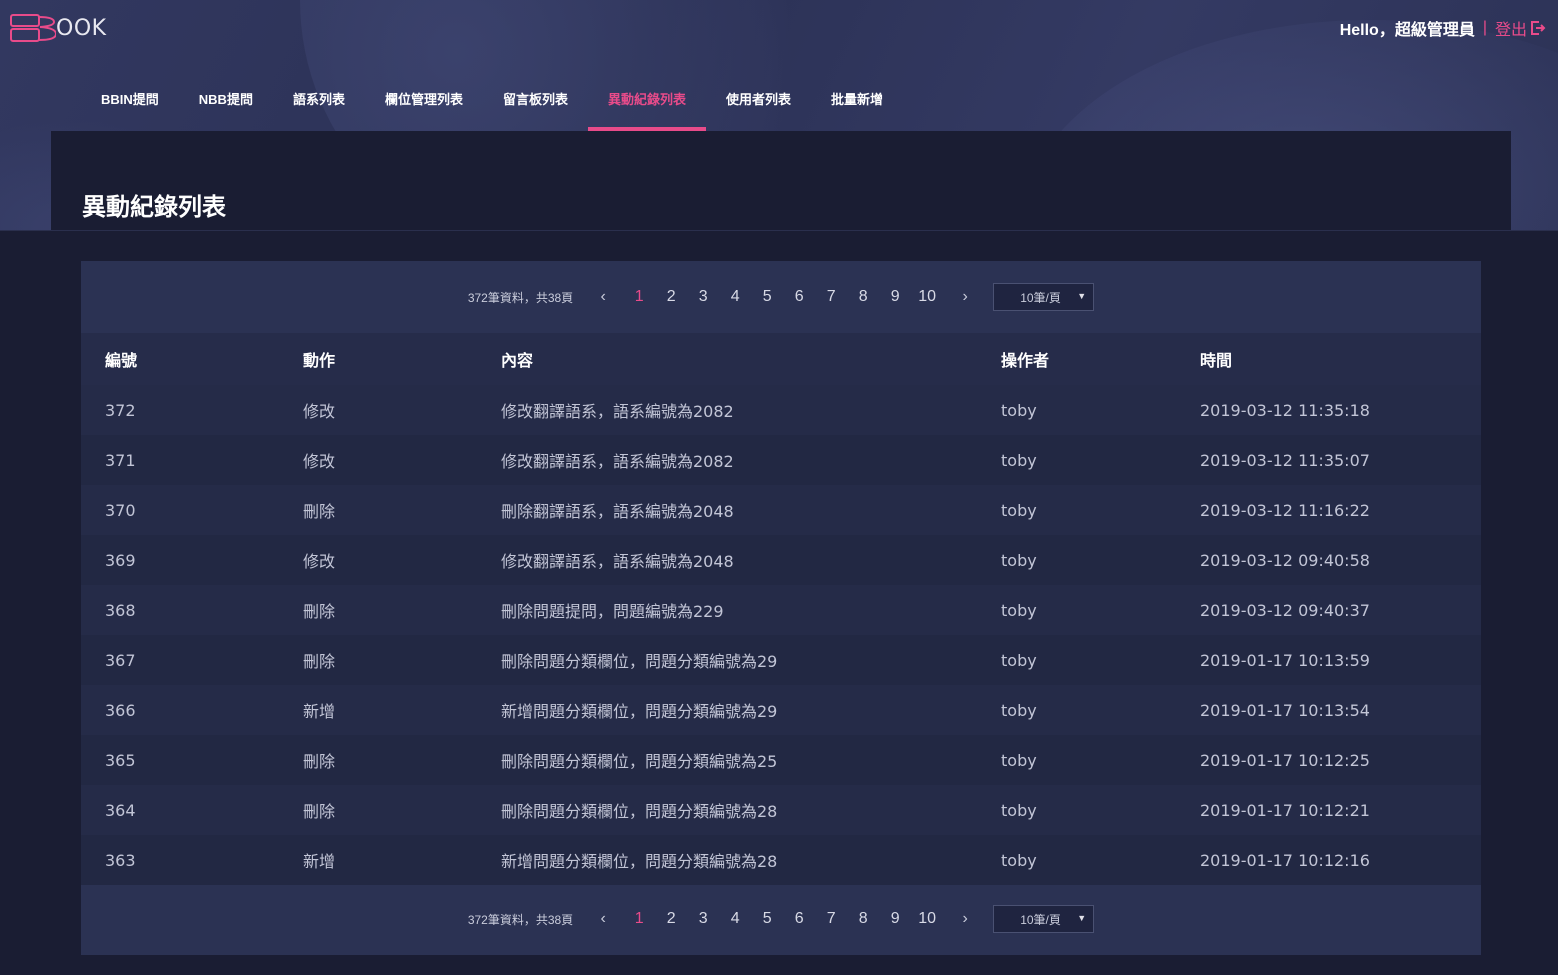 The image size is (1558, 975). What do you see at coordinates (639, 811) in the screenshot?
I see `cell-content: 刪除問題分類欄位，問題分類編號為28` at bounding box center [639, 811].